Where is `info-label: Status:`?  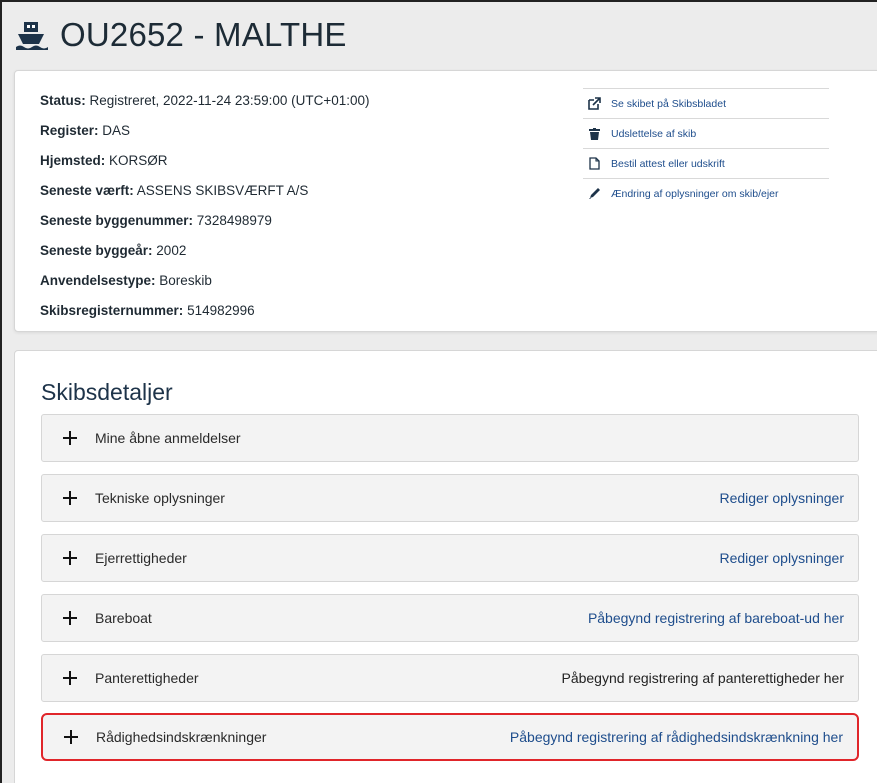 info-label: Status: is located at coordinates (63, 100).